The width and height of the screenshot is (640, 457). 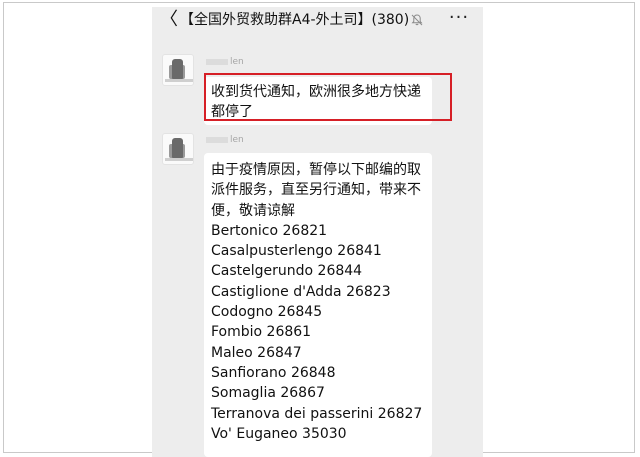 What do you see at coordinates (253, 210) in the screenshot?
I see `message-text-line: 便，敬请谅解` at bounding box center [253, 210].